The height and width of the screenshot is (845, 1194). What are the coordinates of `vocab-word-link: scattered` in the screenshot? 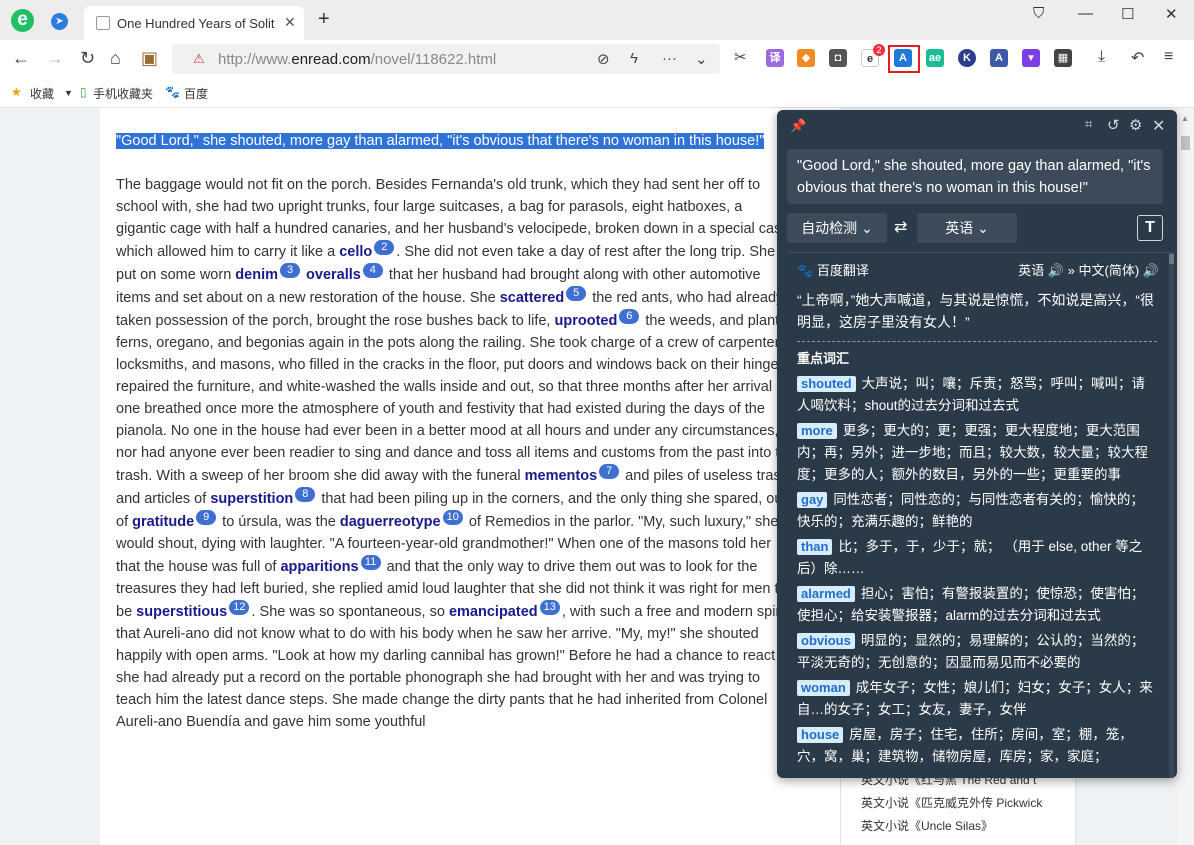 It's located at (532, 298).